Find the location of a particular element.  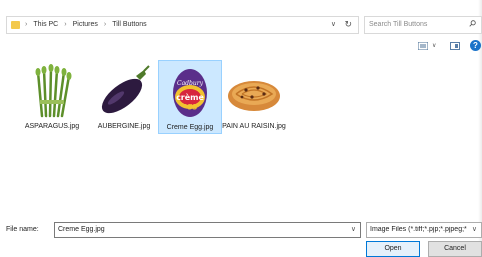

svg-text: Cadbury is located at coordinates (190, 83).